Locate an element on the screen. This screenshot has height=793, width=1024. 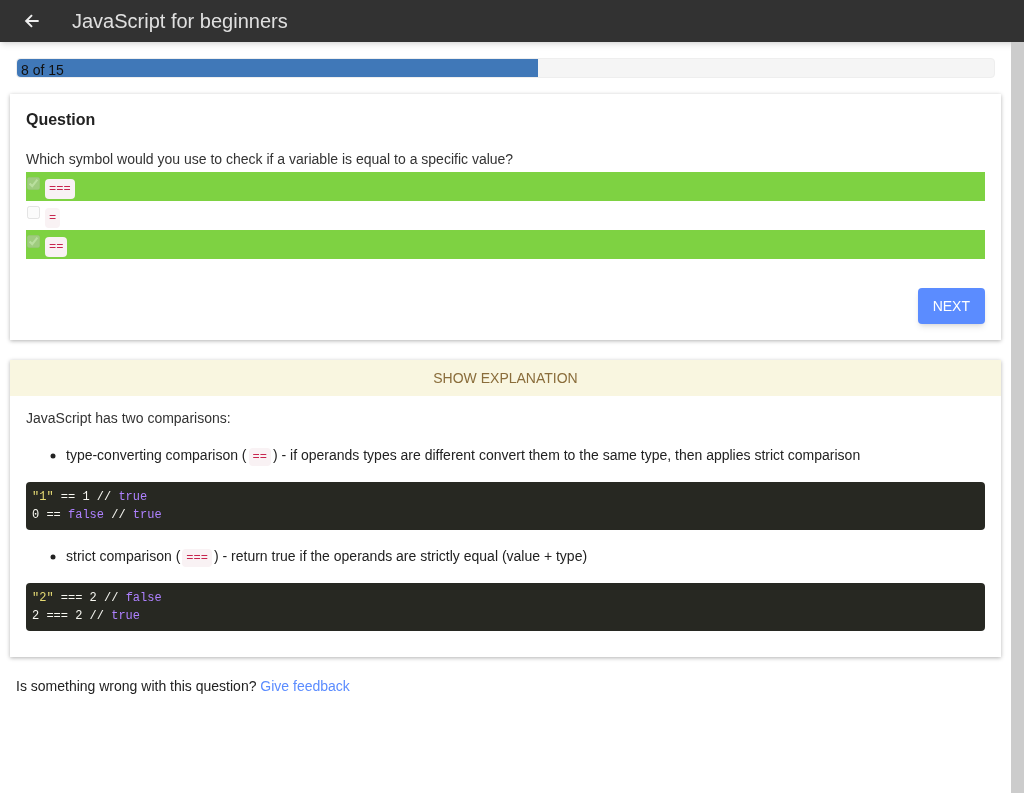
answer-code: === is located at coordinates (60, 189).